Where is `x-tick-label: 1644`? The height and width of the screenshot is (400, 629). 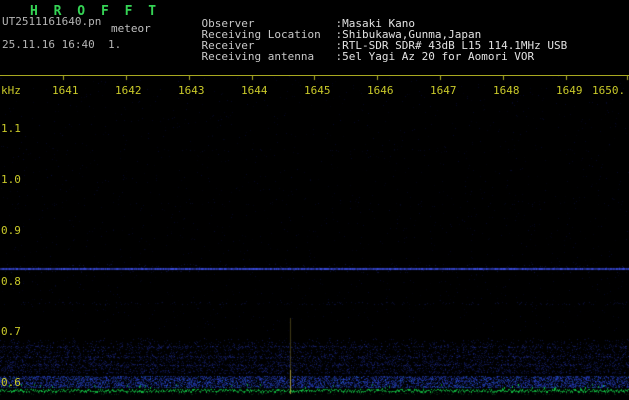 x-tick-label: 1644 is located at coordinates (254, 90).